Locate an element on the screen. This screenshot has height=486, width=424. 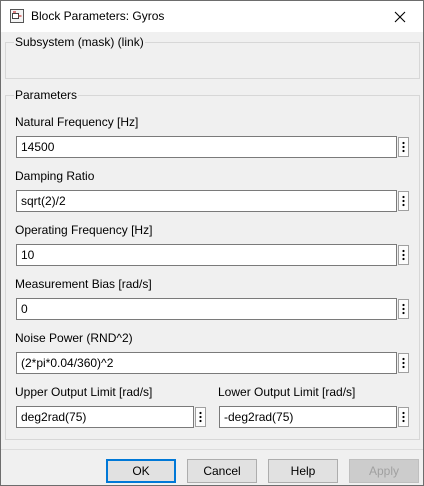
damping-ratio-field: sqrt(2)/2 is located at coordinates (206, 201).